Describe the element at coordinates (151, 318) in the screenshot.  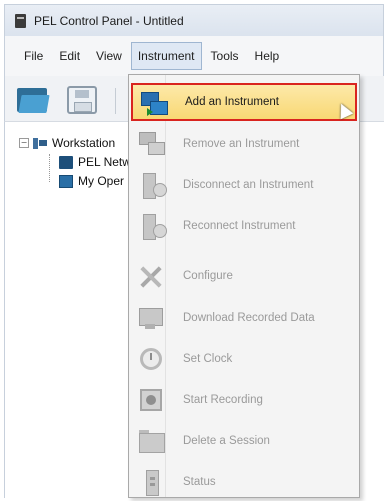
I see `download-data-icon` at that location.